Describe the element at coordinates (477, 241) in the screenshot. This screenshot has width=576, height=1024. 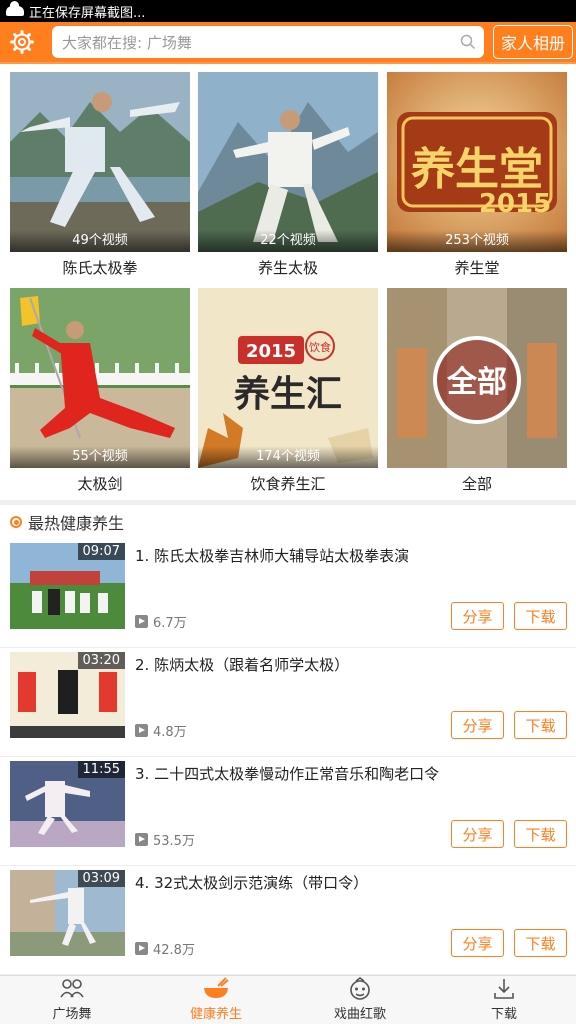
I see `video-count: 253个视频` at that location.